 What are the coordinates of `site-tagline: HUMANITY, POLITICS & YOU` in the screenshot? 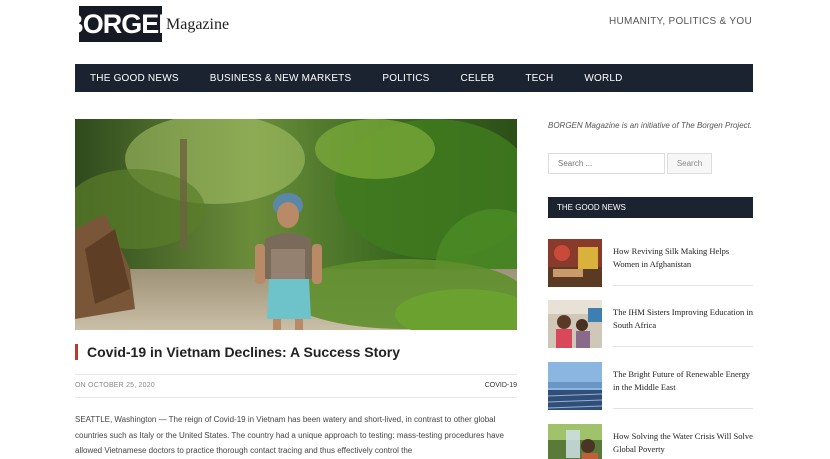 It's located at (680, 21).